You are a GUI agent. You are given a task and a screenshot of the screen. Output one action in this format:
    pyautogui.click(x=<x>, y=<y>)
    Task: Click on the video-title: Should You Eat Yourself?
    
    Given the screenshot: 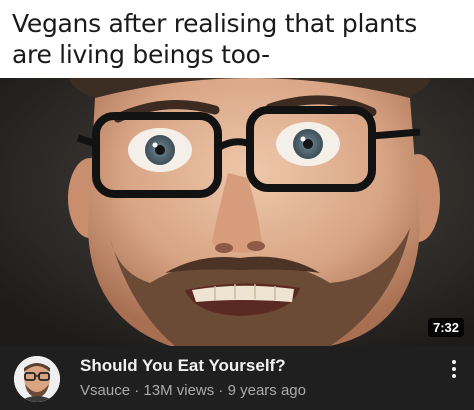 What is the action you would take?
    pyautogui.click(x=183, y=366)
    